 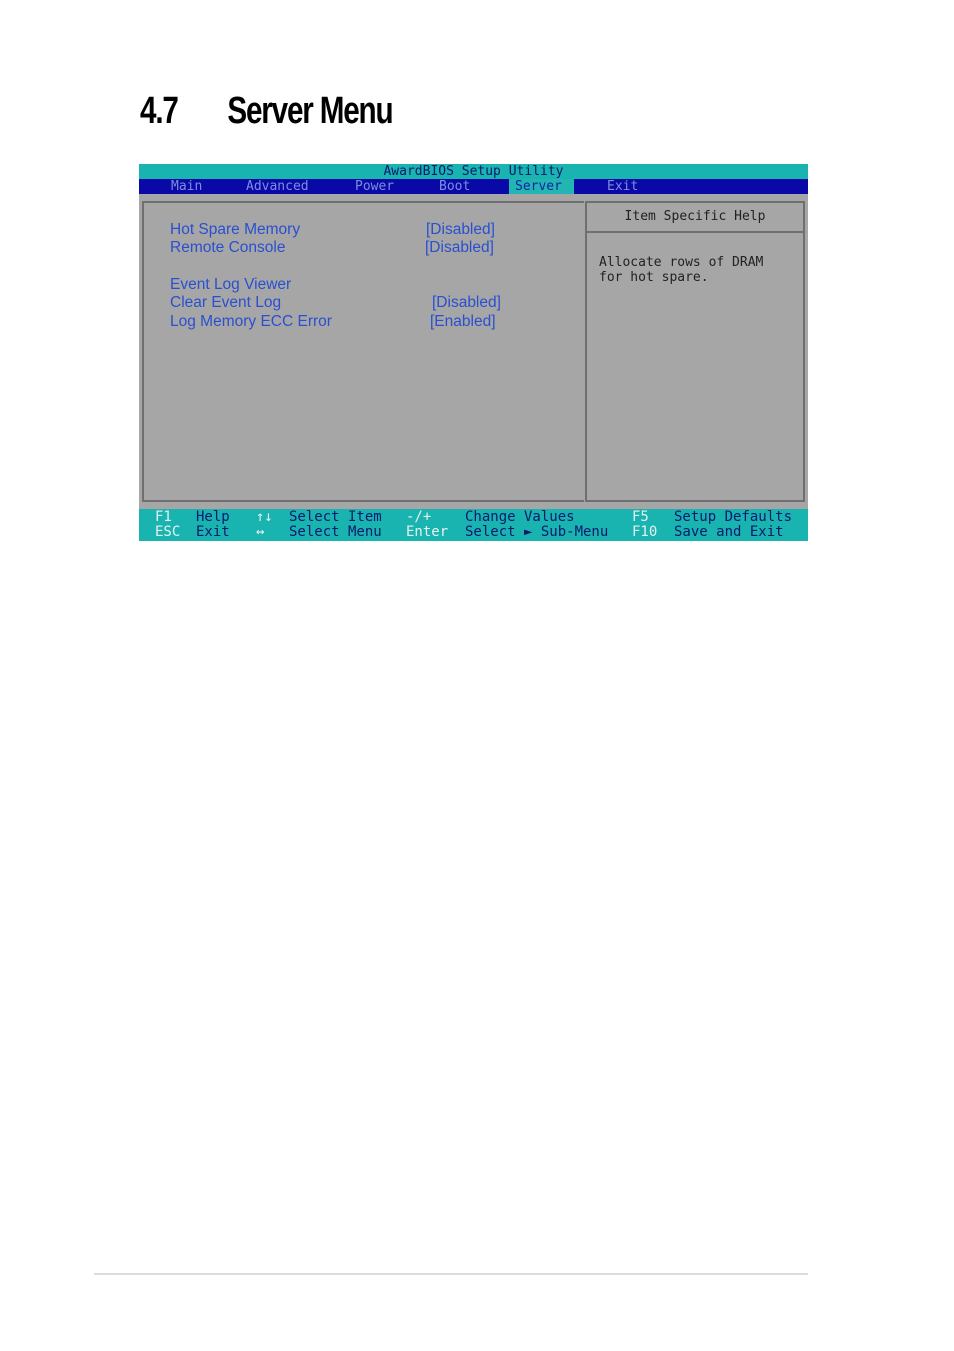 I want to click on menu-tab-boot: Boot, so click(x=454, y=186).